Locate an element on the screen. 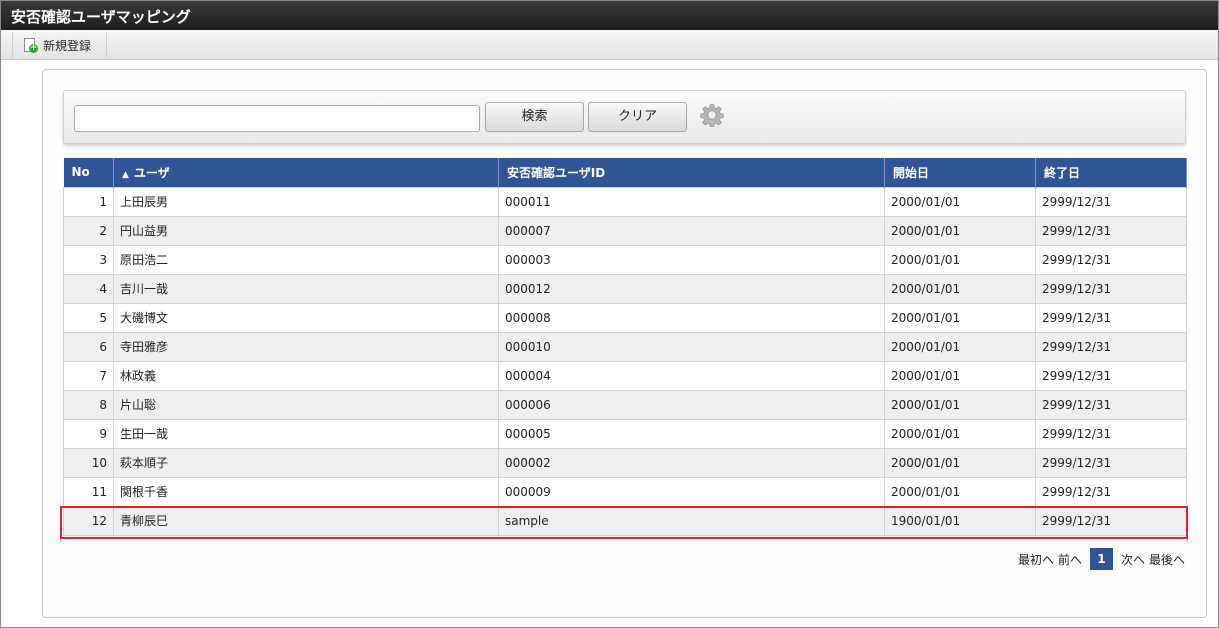  table-row: 12 青柳辰巳 sample 1900/01/01 2999/12/31 is located at coordinates (625, 520).